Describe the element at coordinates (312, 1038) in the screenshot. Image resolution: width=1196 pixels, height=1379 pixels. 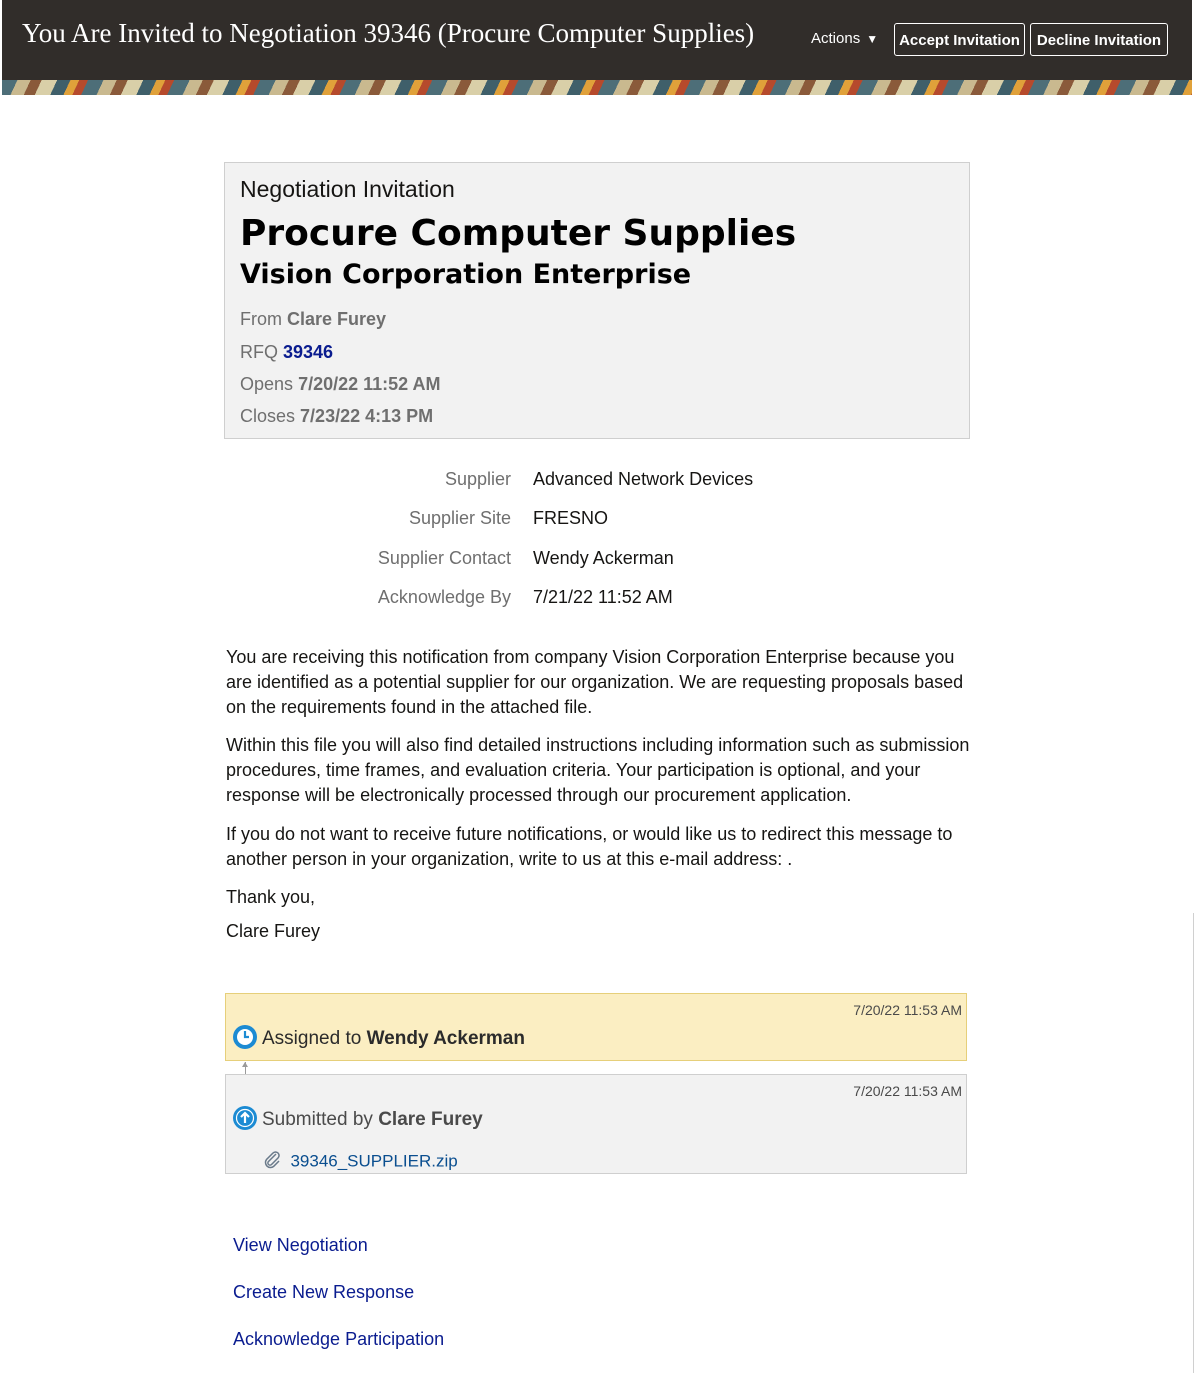
I see `history-action: Assigned to` at that location.